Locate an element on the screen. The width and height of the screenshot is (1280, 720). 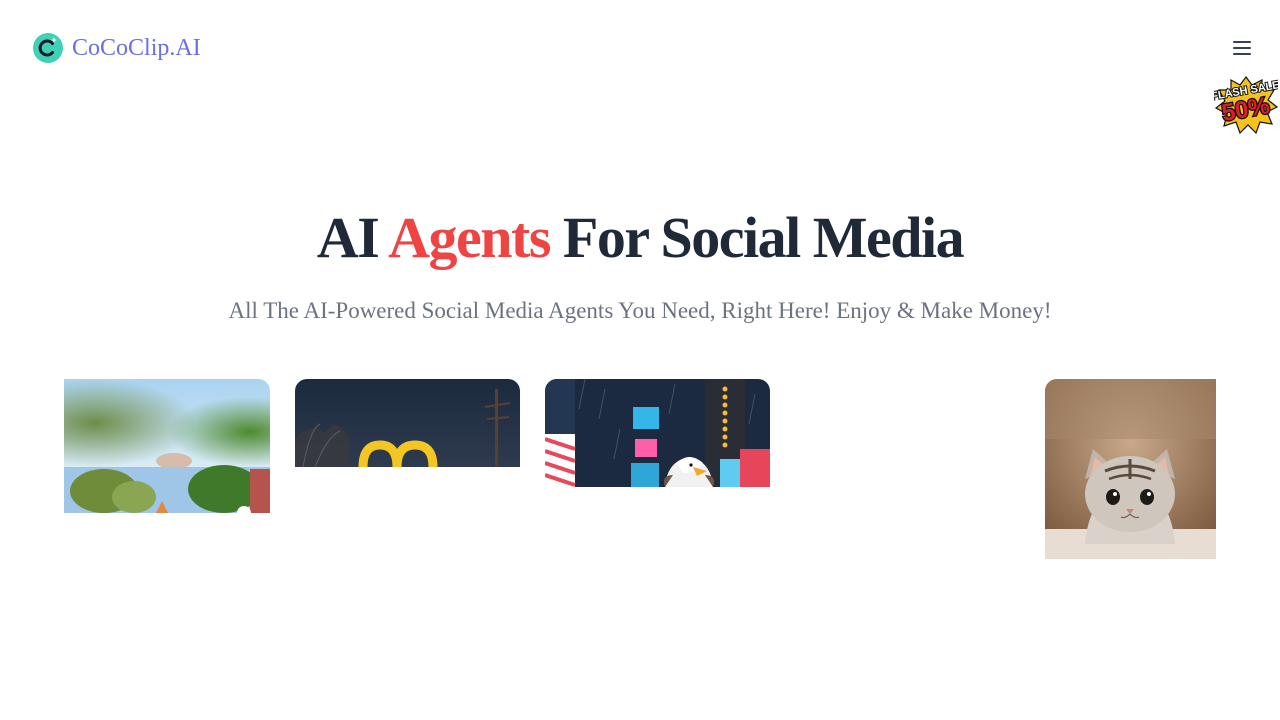
hamburger-menu-icon is located at coordinates (1242, 48).